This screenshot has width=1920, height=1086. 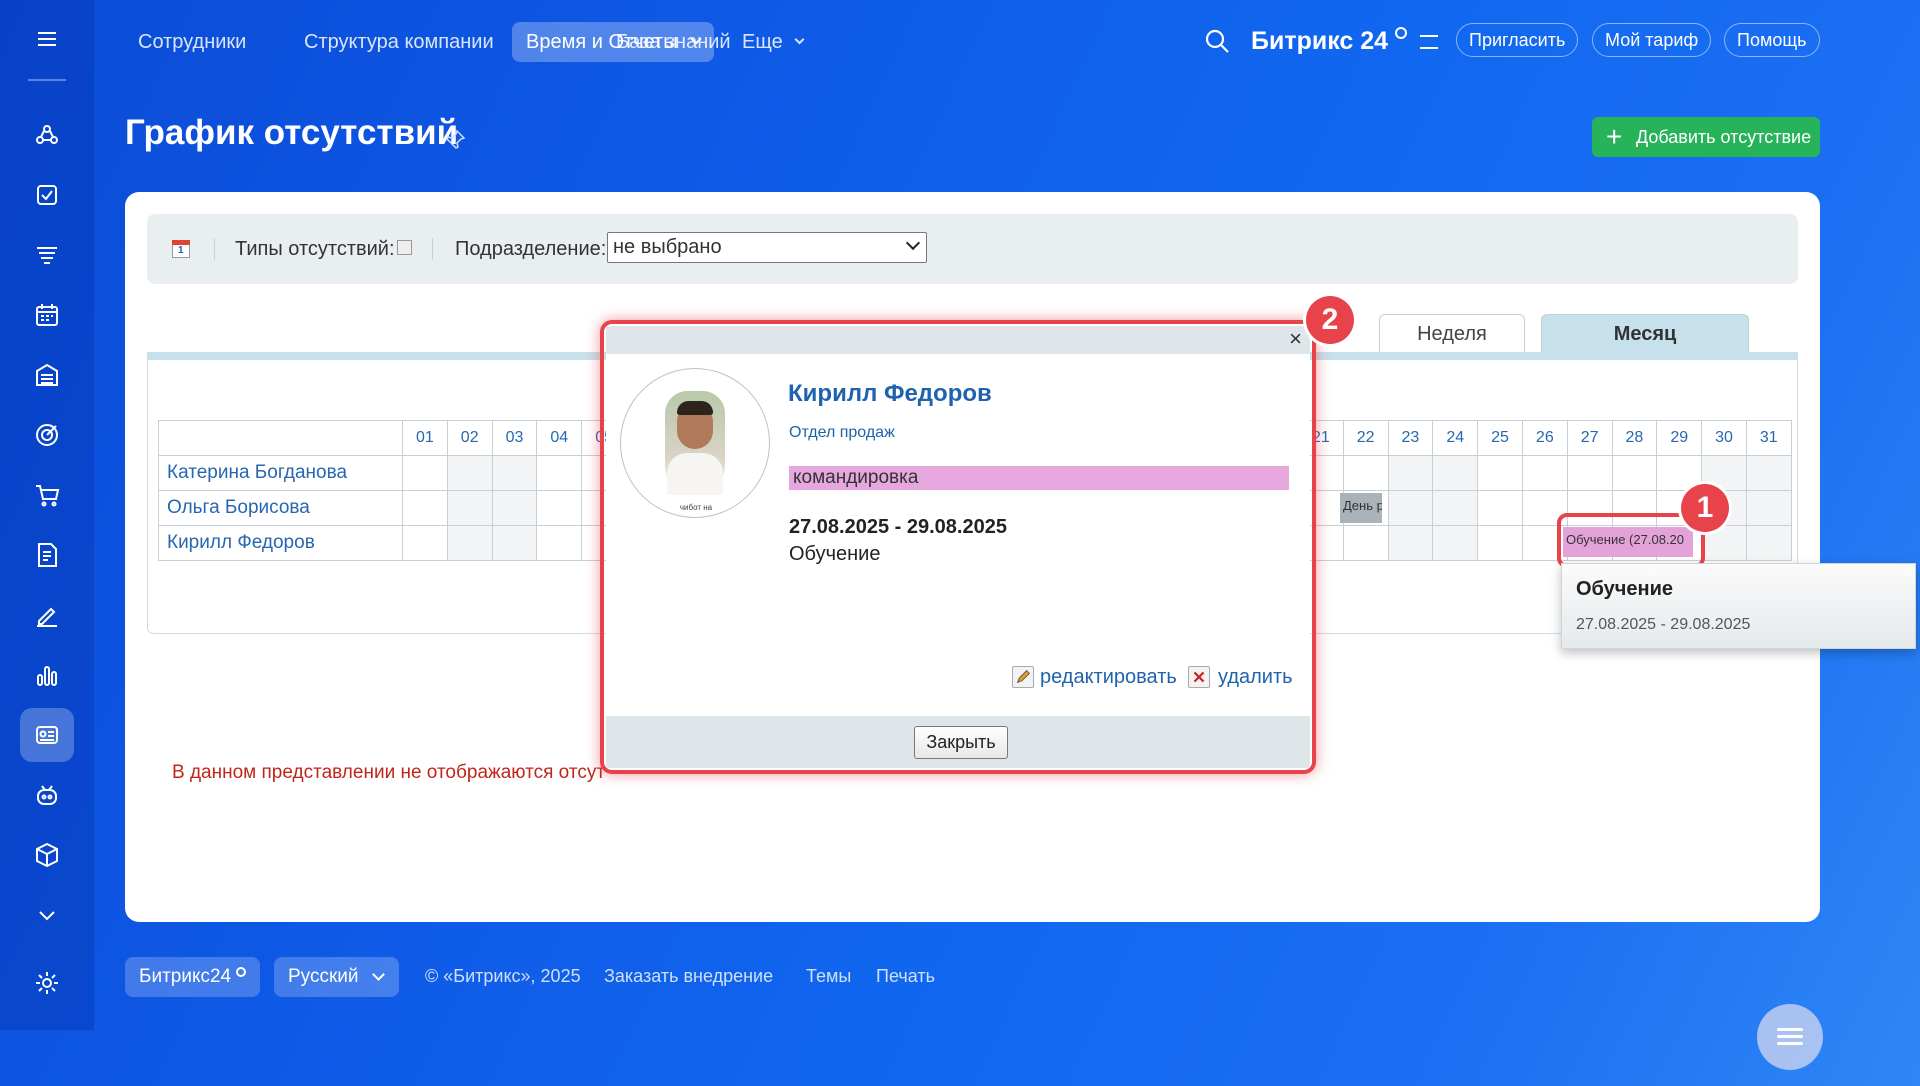 I want to click on crm-icon, so click(x=47, y=255).